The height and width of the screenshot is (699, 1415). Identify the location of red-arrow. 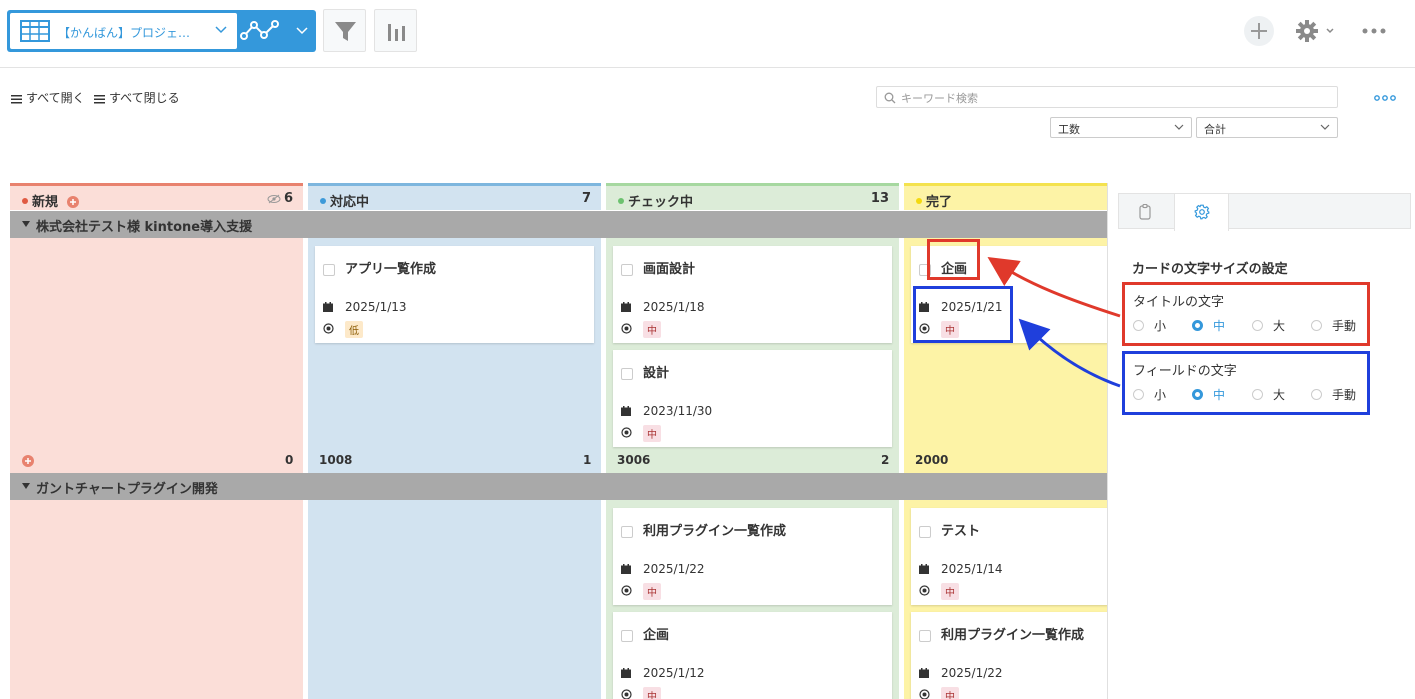
(1054, 287).